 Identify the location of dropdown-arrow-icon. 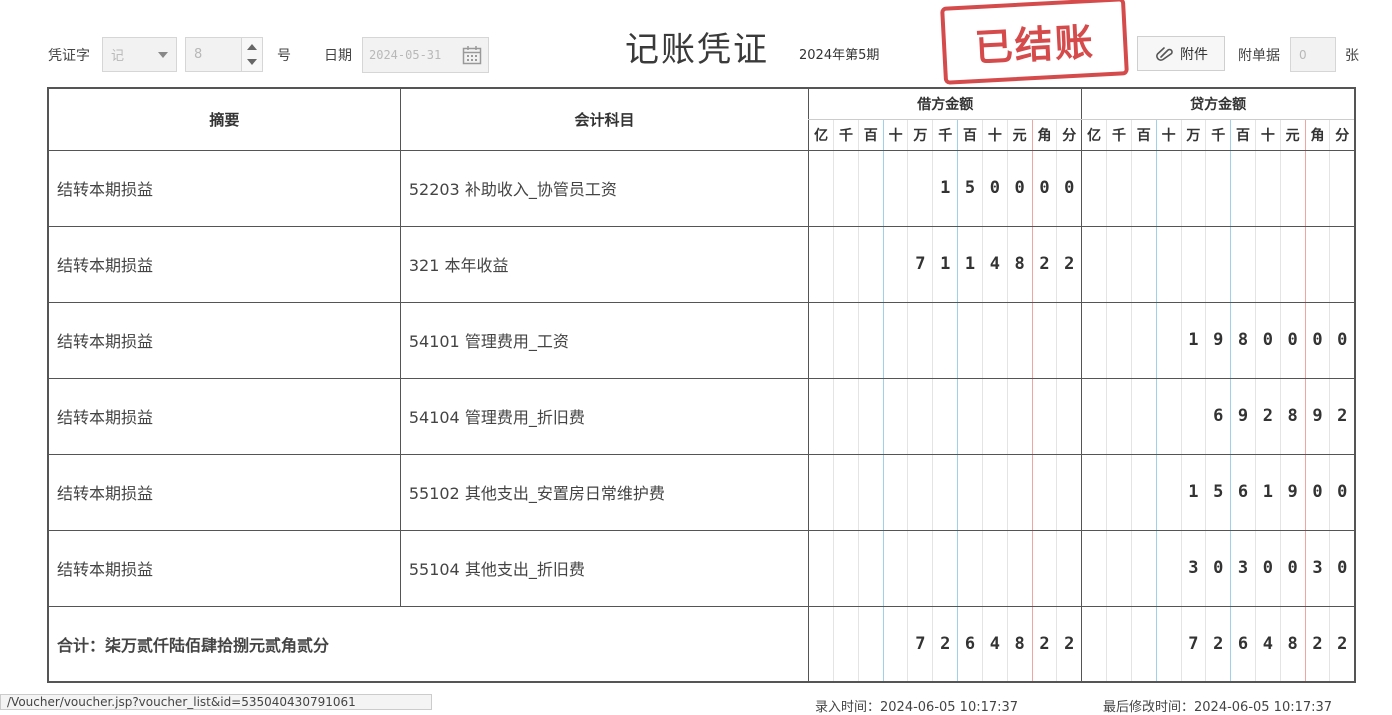
(163, 55).